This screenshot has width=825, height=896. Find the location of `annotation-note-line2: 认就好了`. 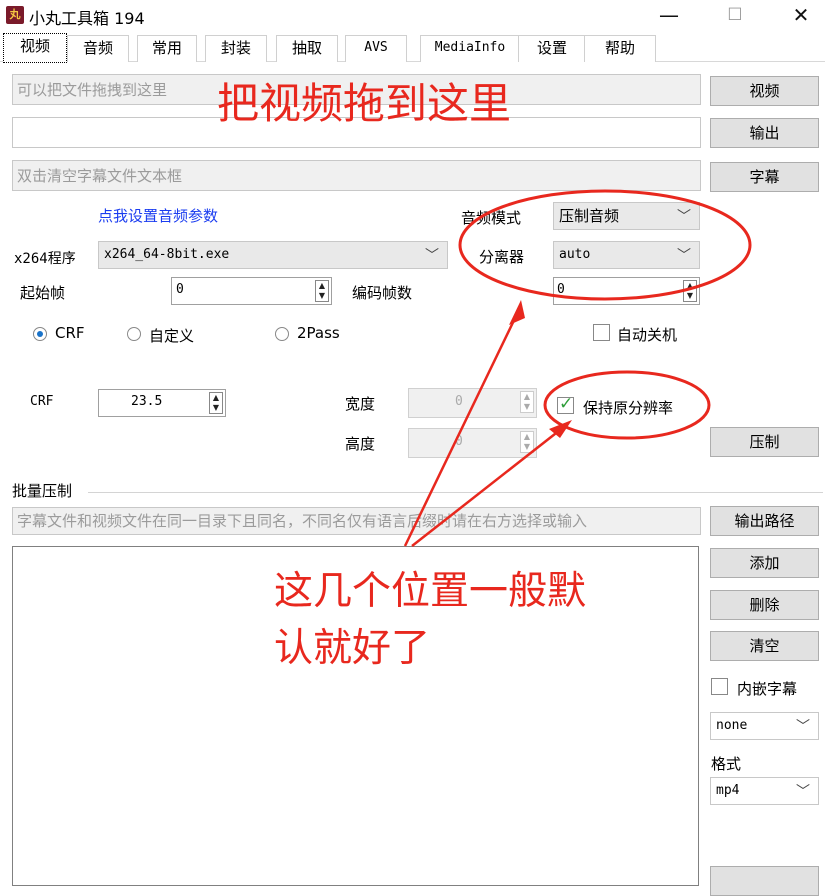

annotation-note-line2: 认就好了 is located at coordinates (352, 648).